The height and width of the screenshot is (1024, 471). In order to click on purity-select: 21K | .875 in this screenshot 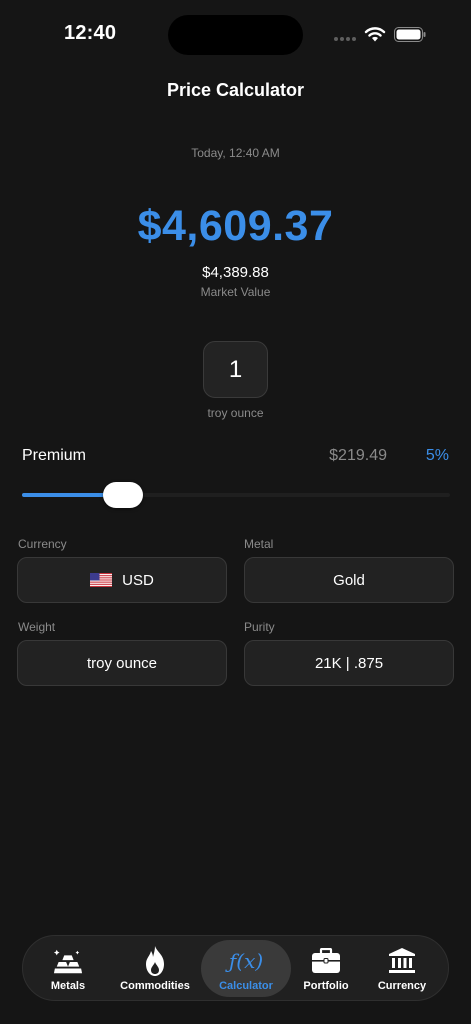, I will do `click(349, 663)`.